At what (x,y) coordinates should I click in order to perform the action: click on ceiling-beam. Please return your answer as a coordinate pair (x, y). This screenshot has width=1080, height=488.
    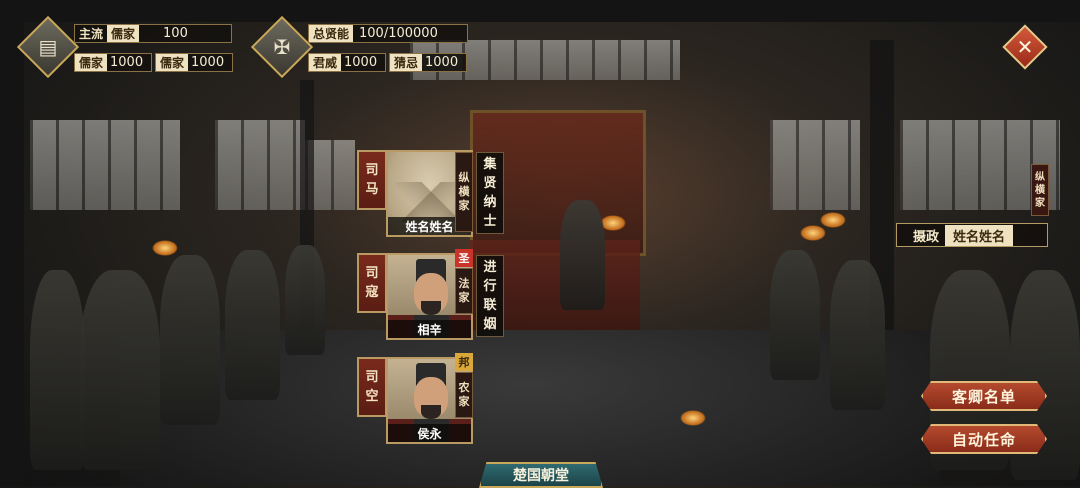
    Looking at the image, I should click on (540, 11).